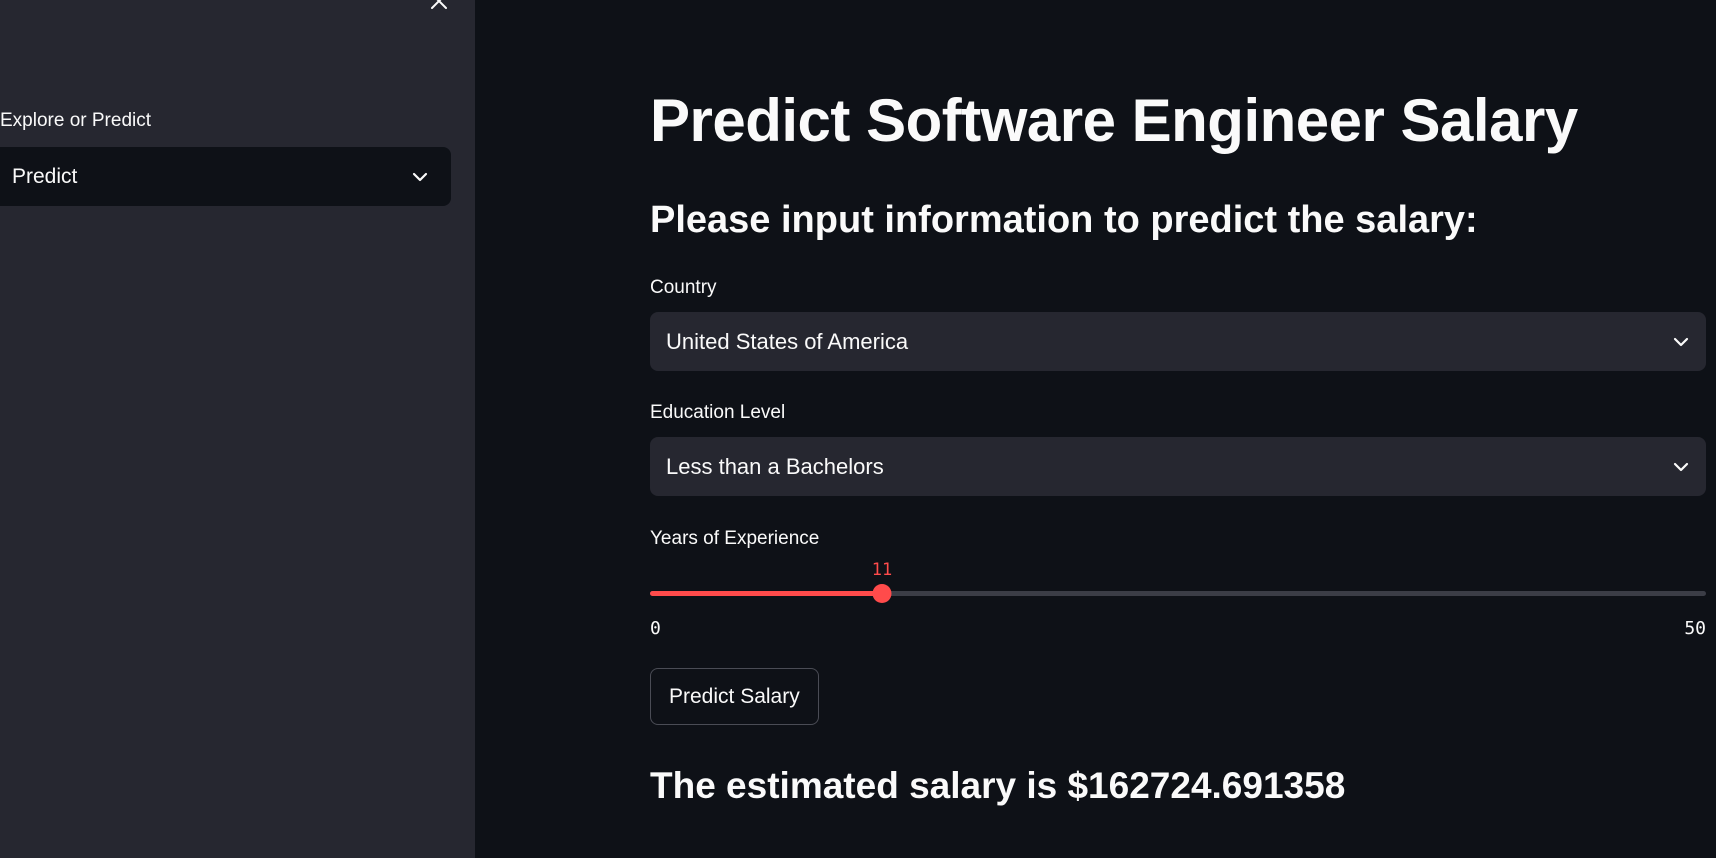 The height and width of the screenshot is (858, 1716). I want to click on country-select: United States of America, so click(1178, 341).